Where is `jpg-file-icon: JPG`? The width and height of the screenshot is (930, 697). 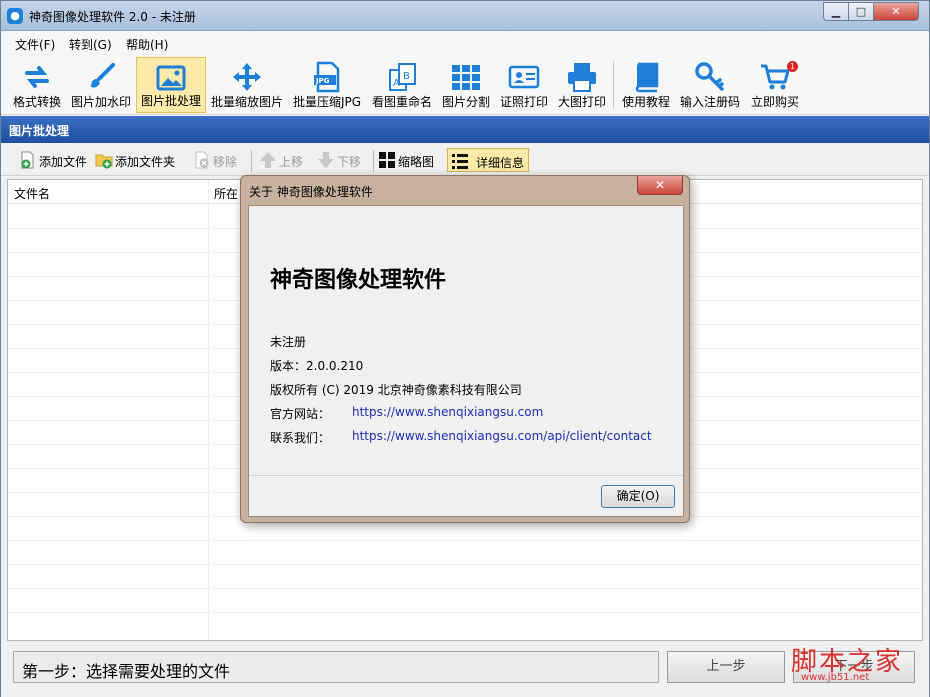
jpg-file-icon: JPG is located at coordinates (327, 77).